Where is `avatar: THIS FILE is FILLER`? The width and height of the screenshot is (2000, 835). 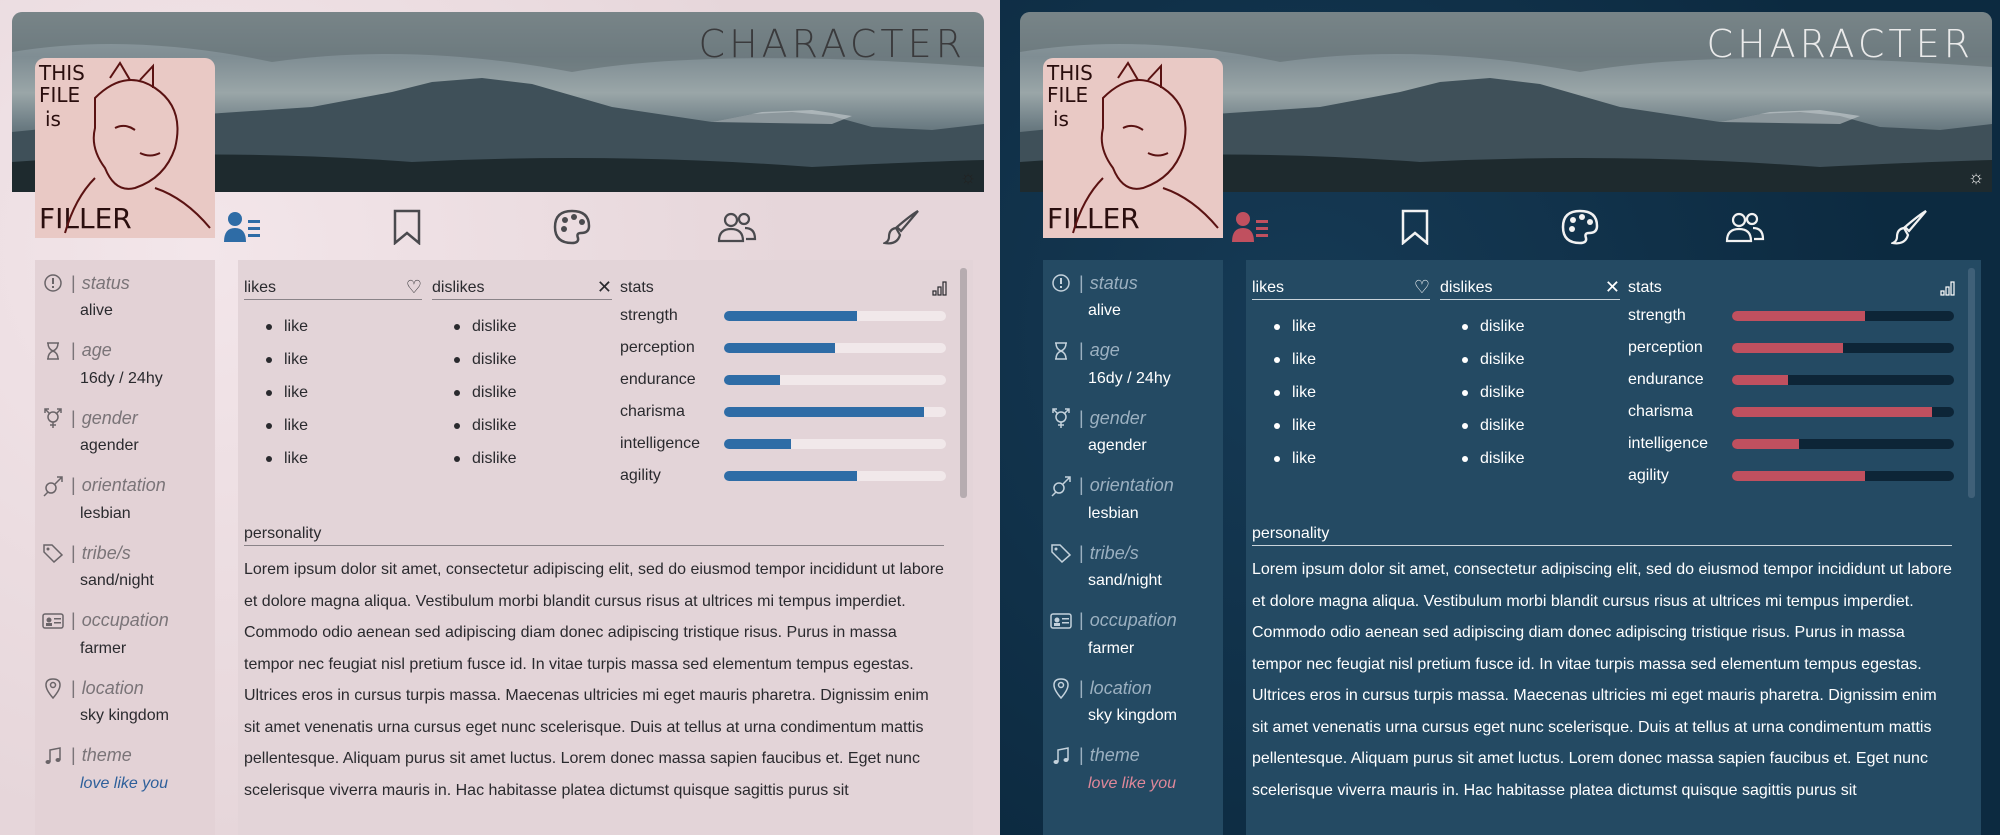
avatar: THIS FILE is FILLER is located at coordinates (125, 148).